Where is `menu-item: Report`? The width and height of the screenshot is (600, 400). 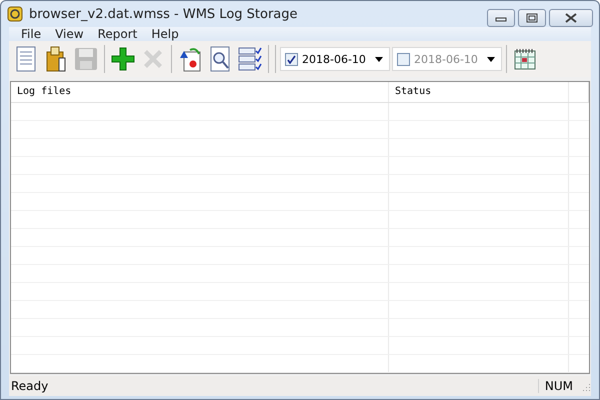 menu-item: Report is located at coordinates (118, 34).